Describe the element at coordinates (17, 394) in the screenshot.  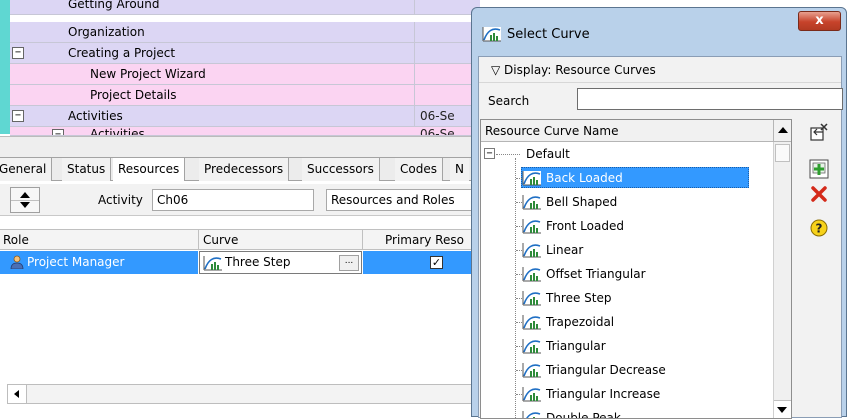
I see `scroll-left-icon` at that location.